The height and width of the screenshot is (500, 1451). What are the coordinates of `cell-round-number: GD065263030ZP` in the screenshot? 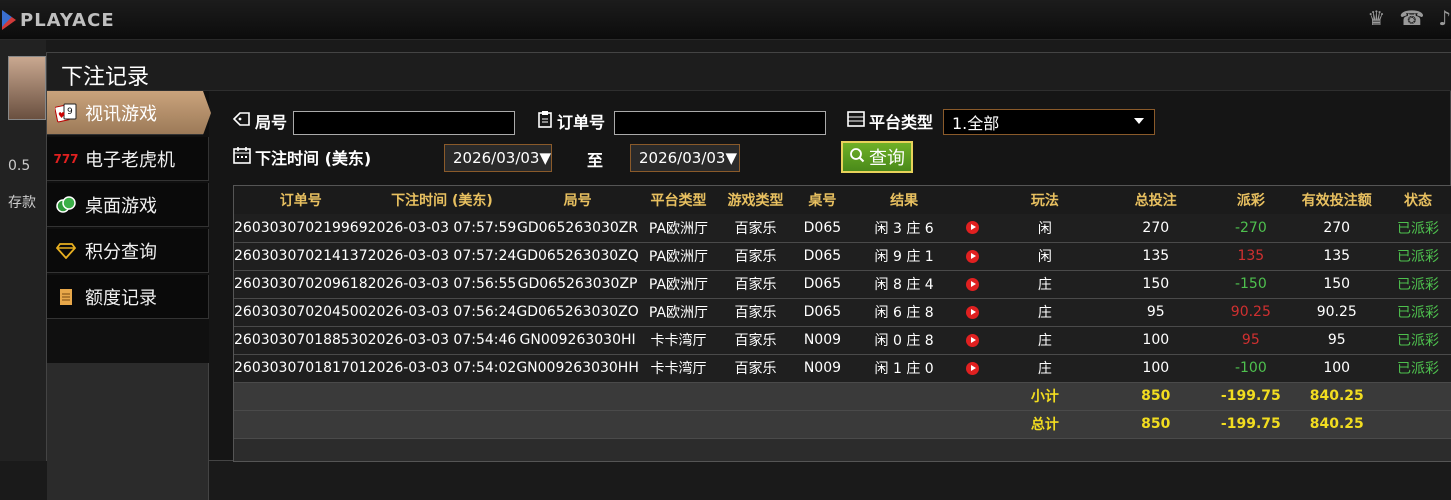 It's located at (577, 284).